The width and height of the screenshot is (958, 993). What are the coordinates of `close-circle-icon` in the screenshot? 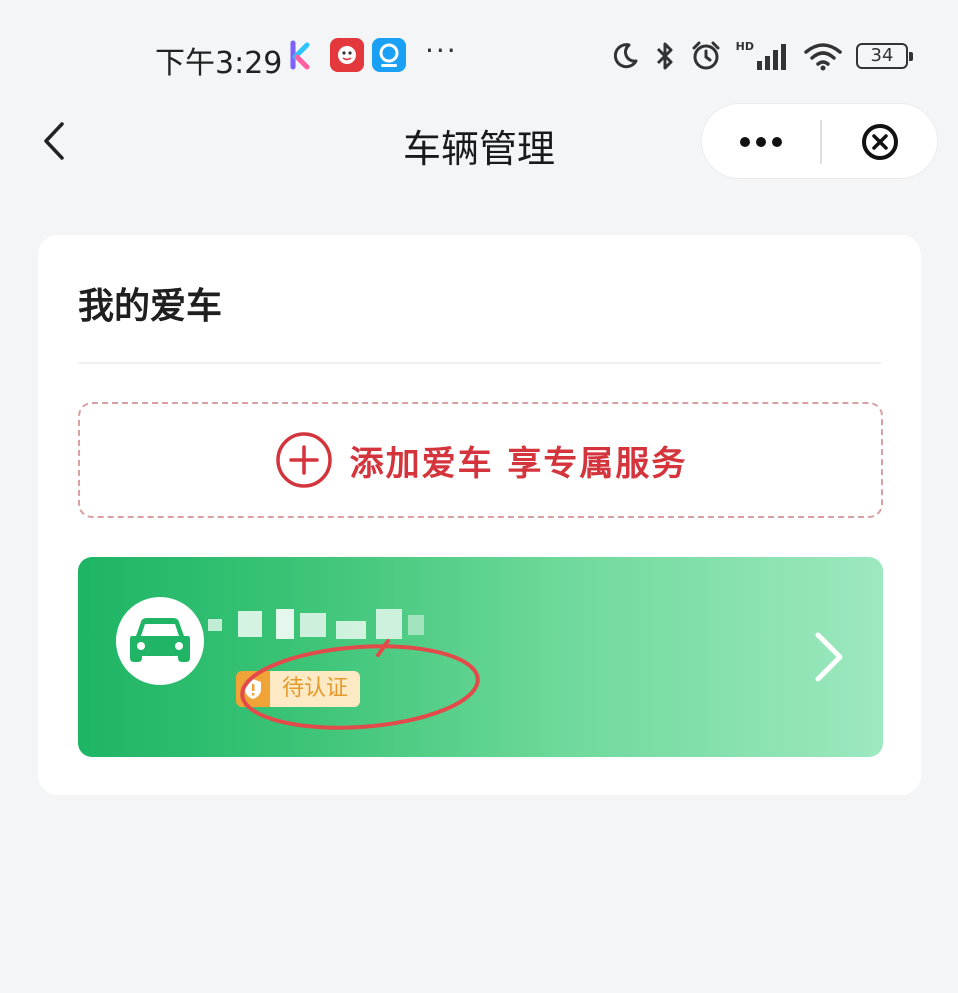 It's located at (880, 142).